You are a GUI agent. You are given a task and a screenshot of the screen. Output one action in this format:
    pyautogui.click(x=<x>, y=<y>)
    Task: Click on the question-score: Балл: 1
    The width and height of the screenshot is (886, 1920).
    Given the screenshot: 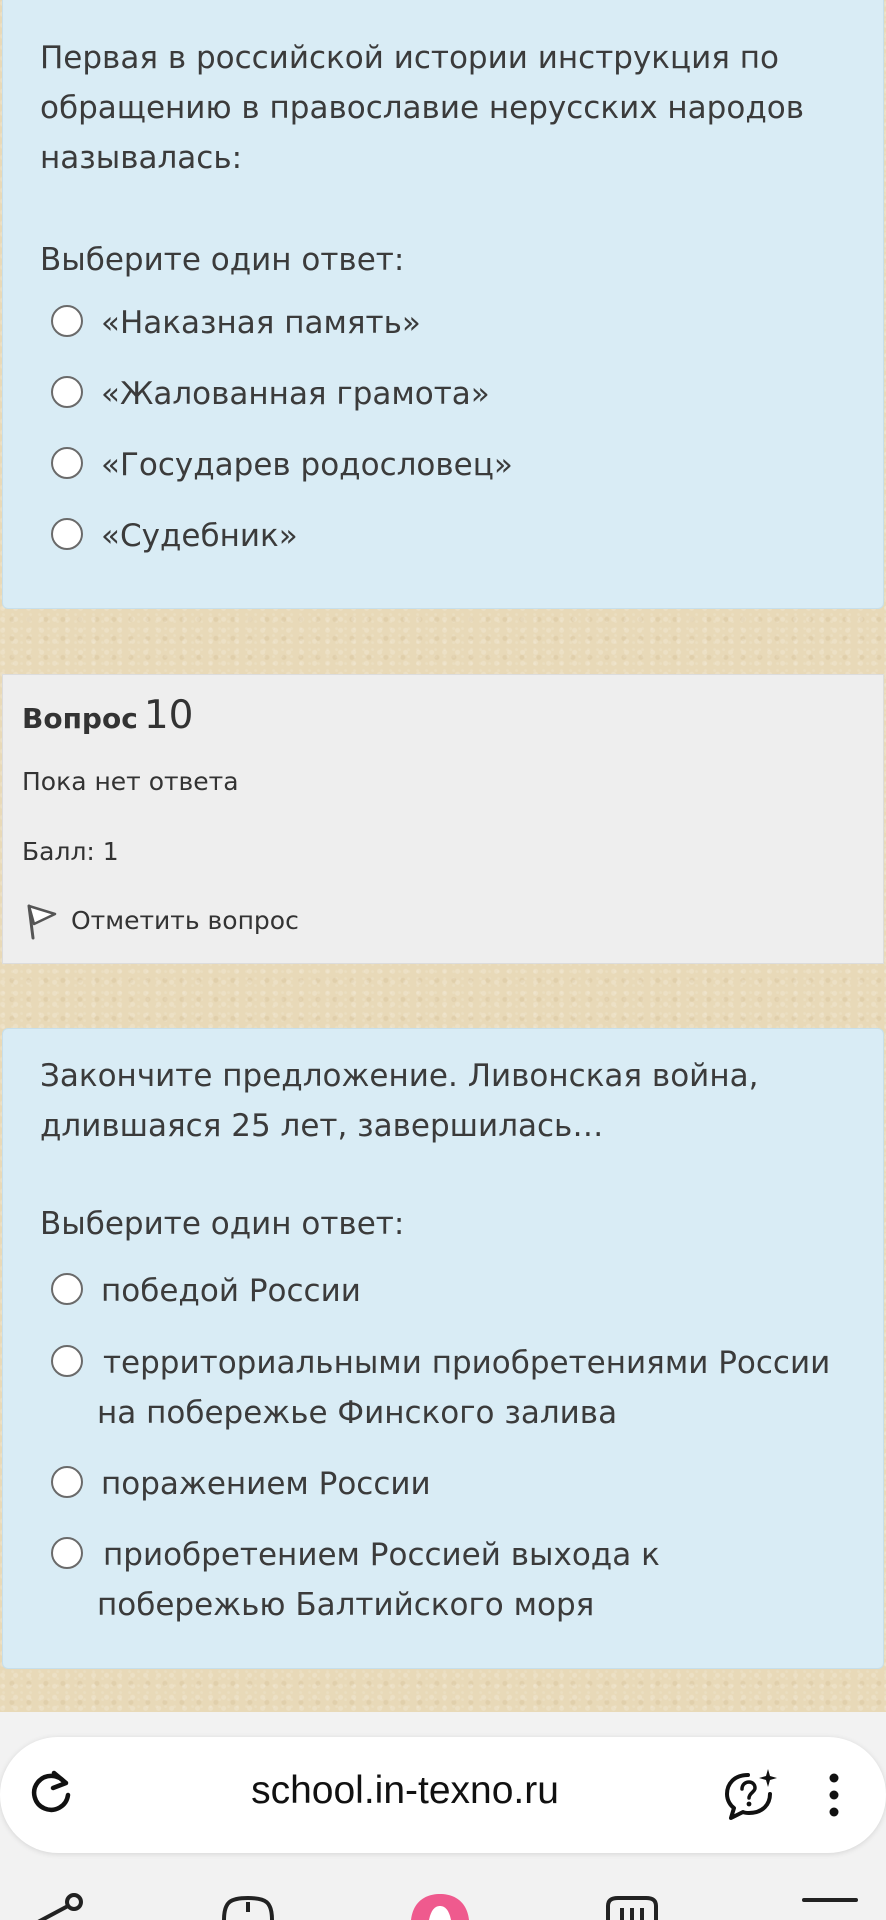 What is the action you would take?
    pyautogui.click(x=70, y=851)
    